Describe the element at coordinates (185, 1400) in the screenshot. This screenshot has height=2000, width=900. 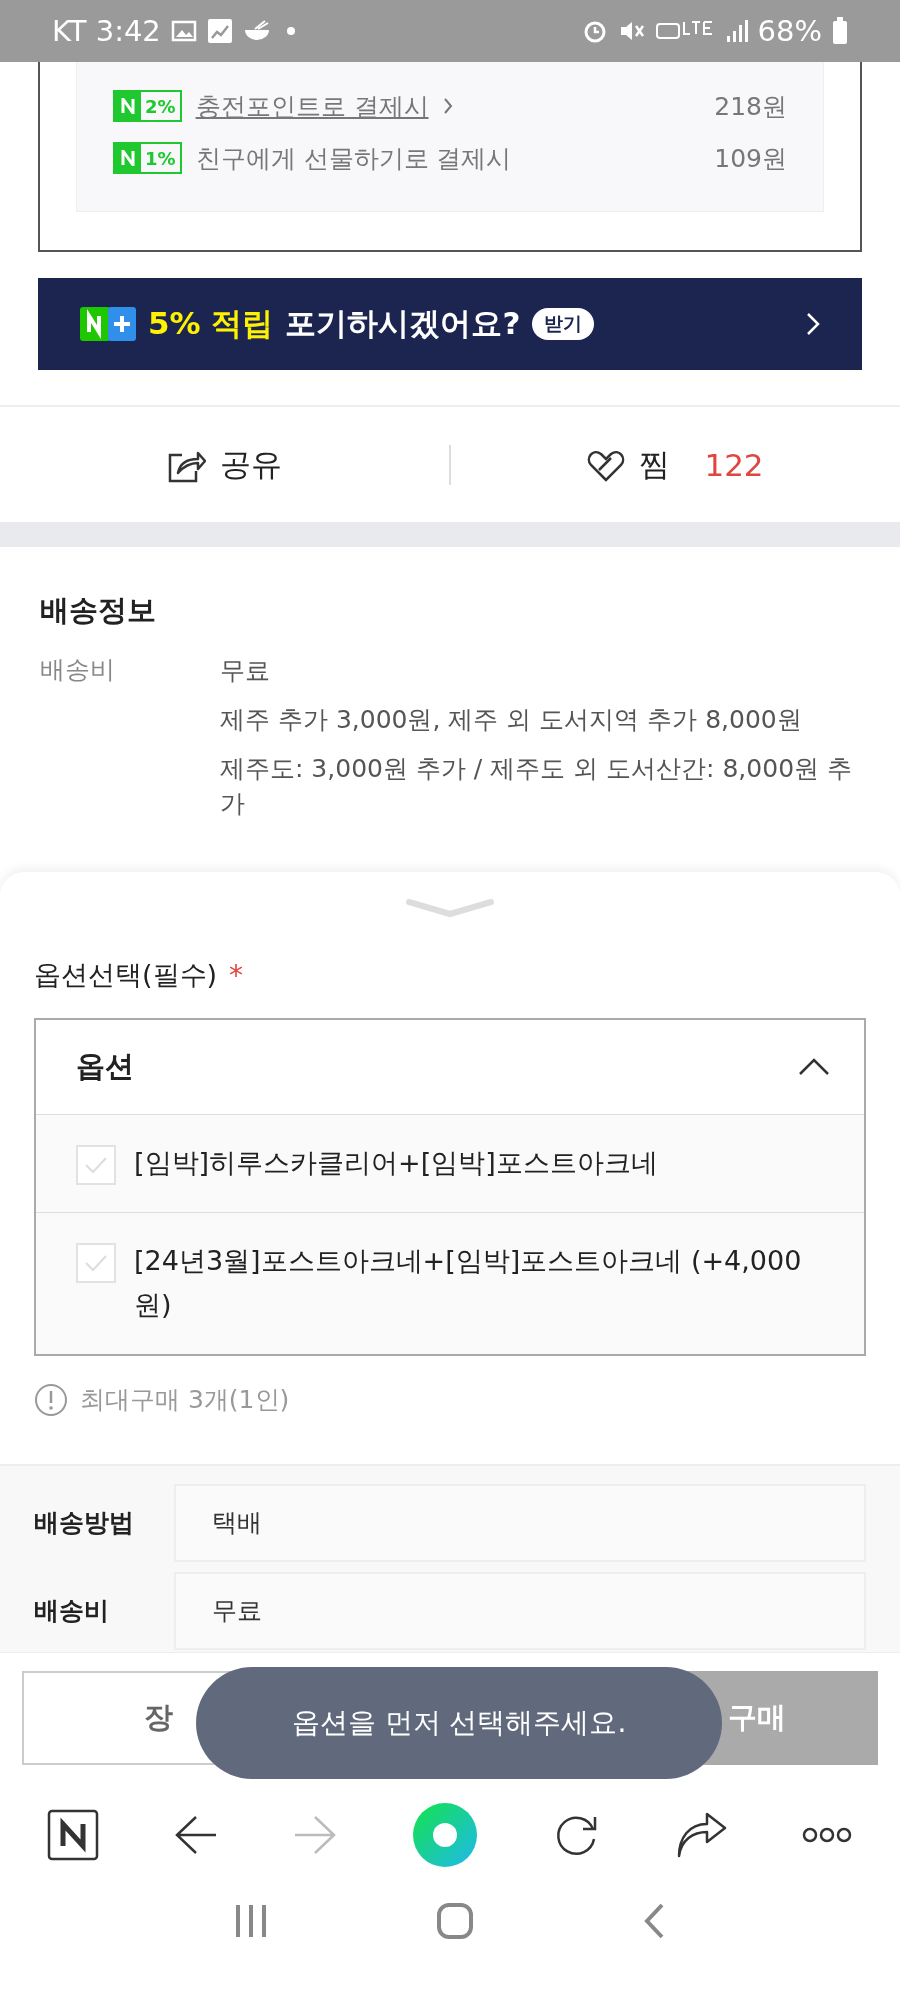
I see `purchase-limit-note: 최대구매 3개(1인)` at that location.